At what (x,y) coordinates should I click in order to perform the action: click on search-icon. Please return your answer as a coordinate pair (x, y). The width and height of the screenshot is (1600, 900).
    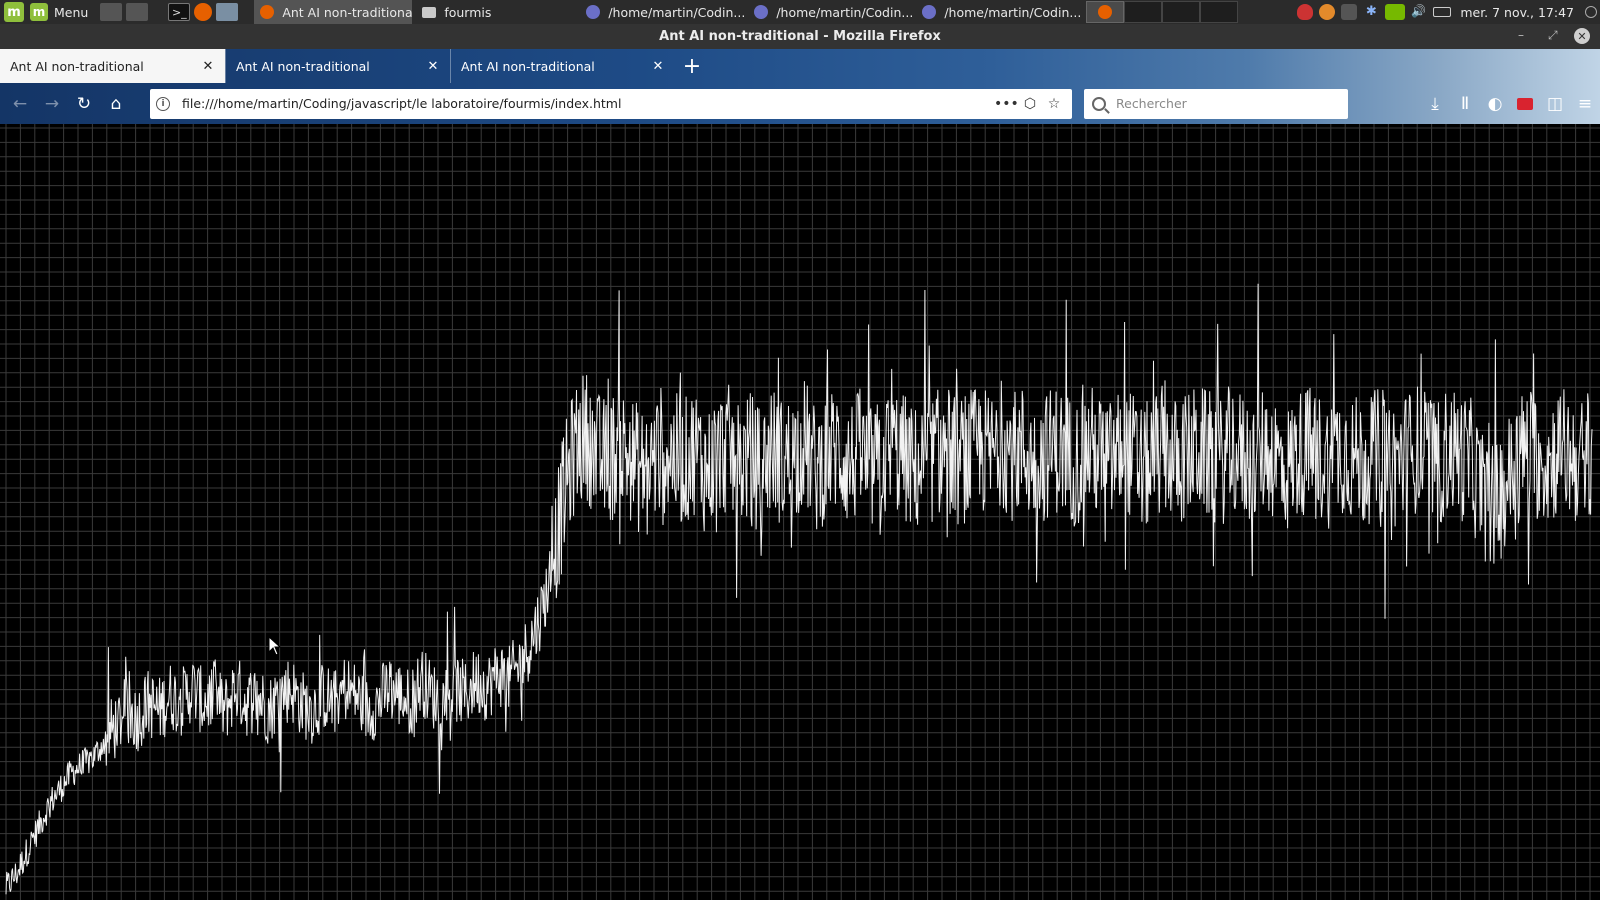
    Looking at the image, I should click on (1099, 103).